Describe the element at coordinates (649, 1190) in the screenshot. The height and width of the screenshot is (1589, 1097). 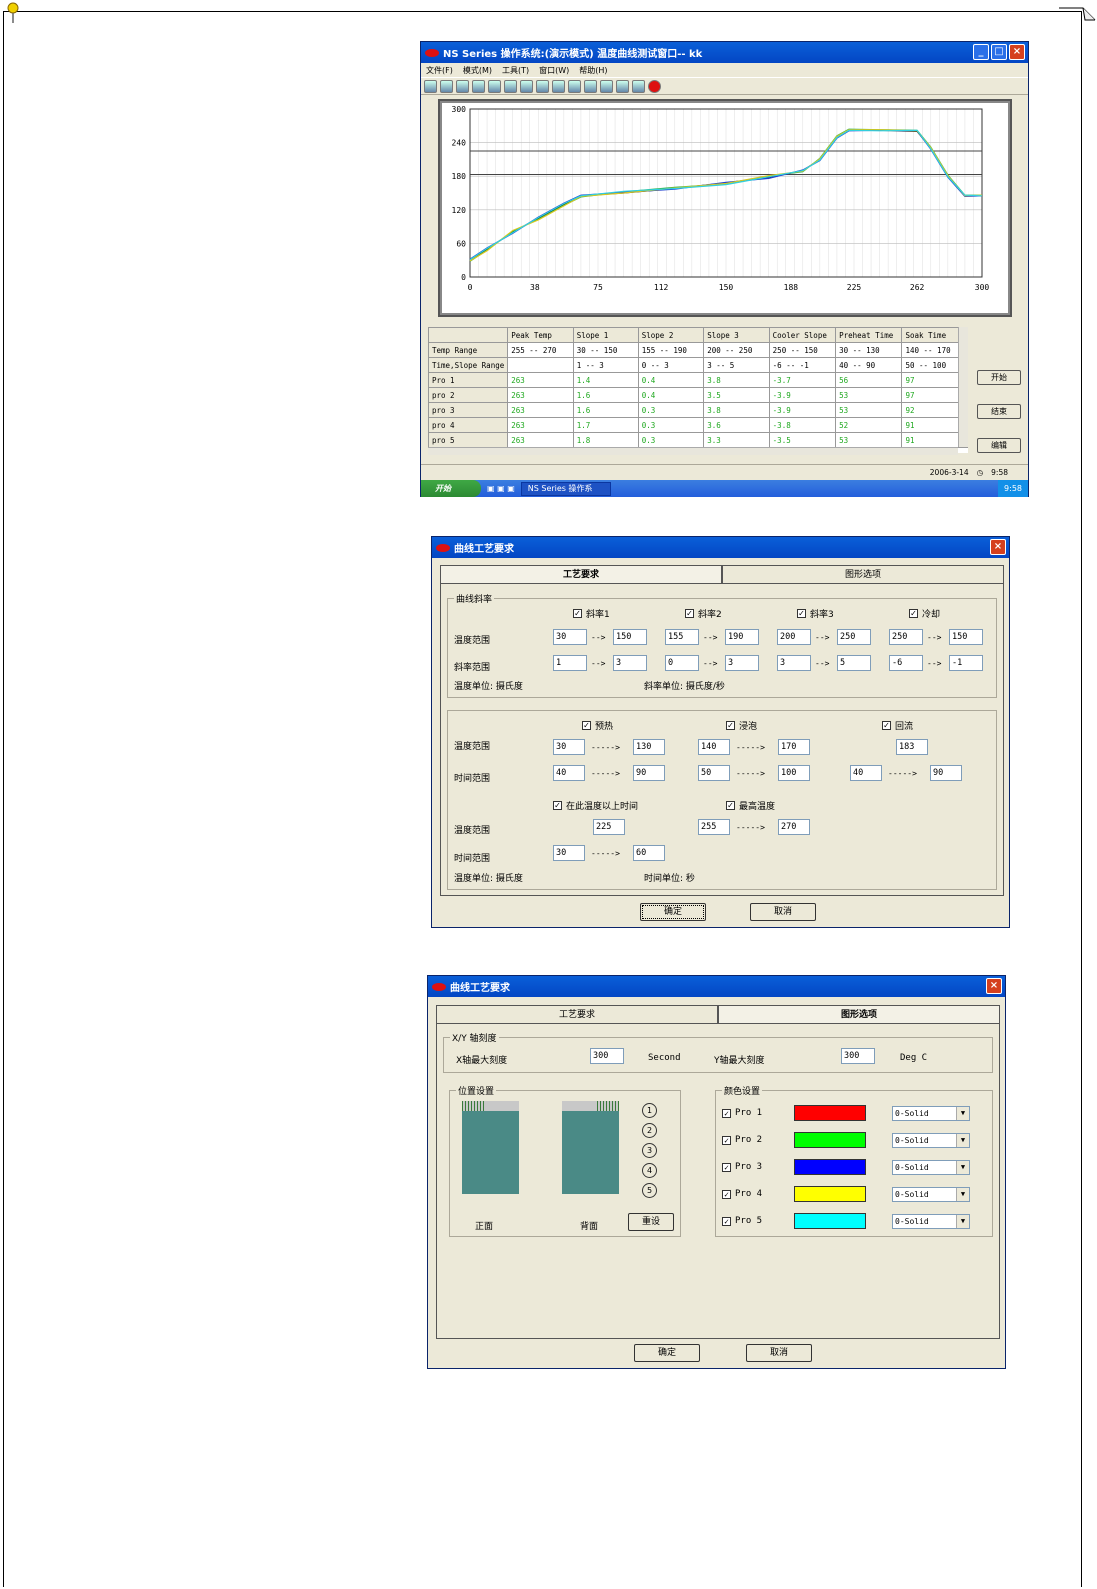
I see `position-5: 5` at that location.